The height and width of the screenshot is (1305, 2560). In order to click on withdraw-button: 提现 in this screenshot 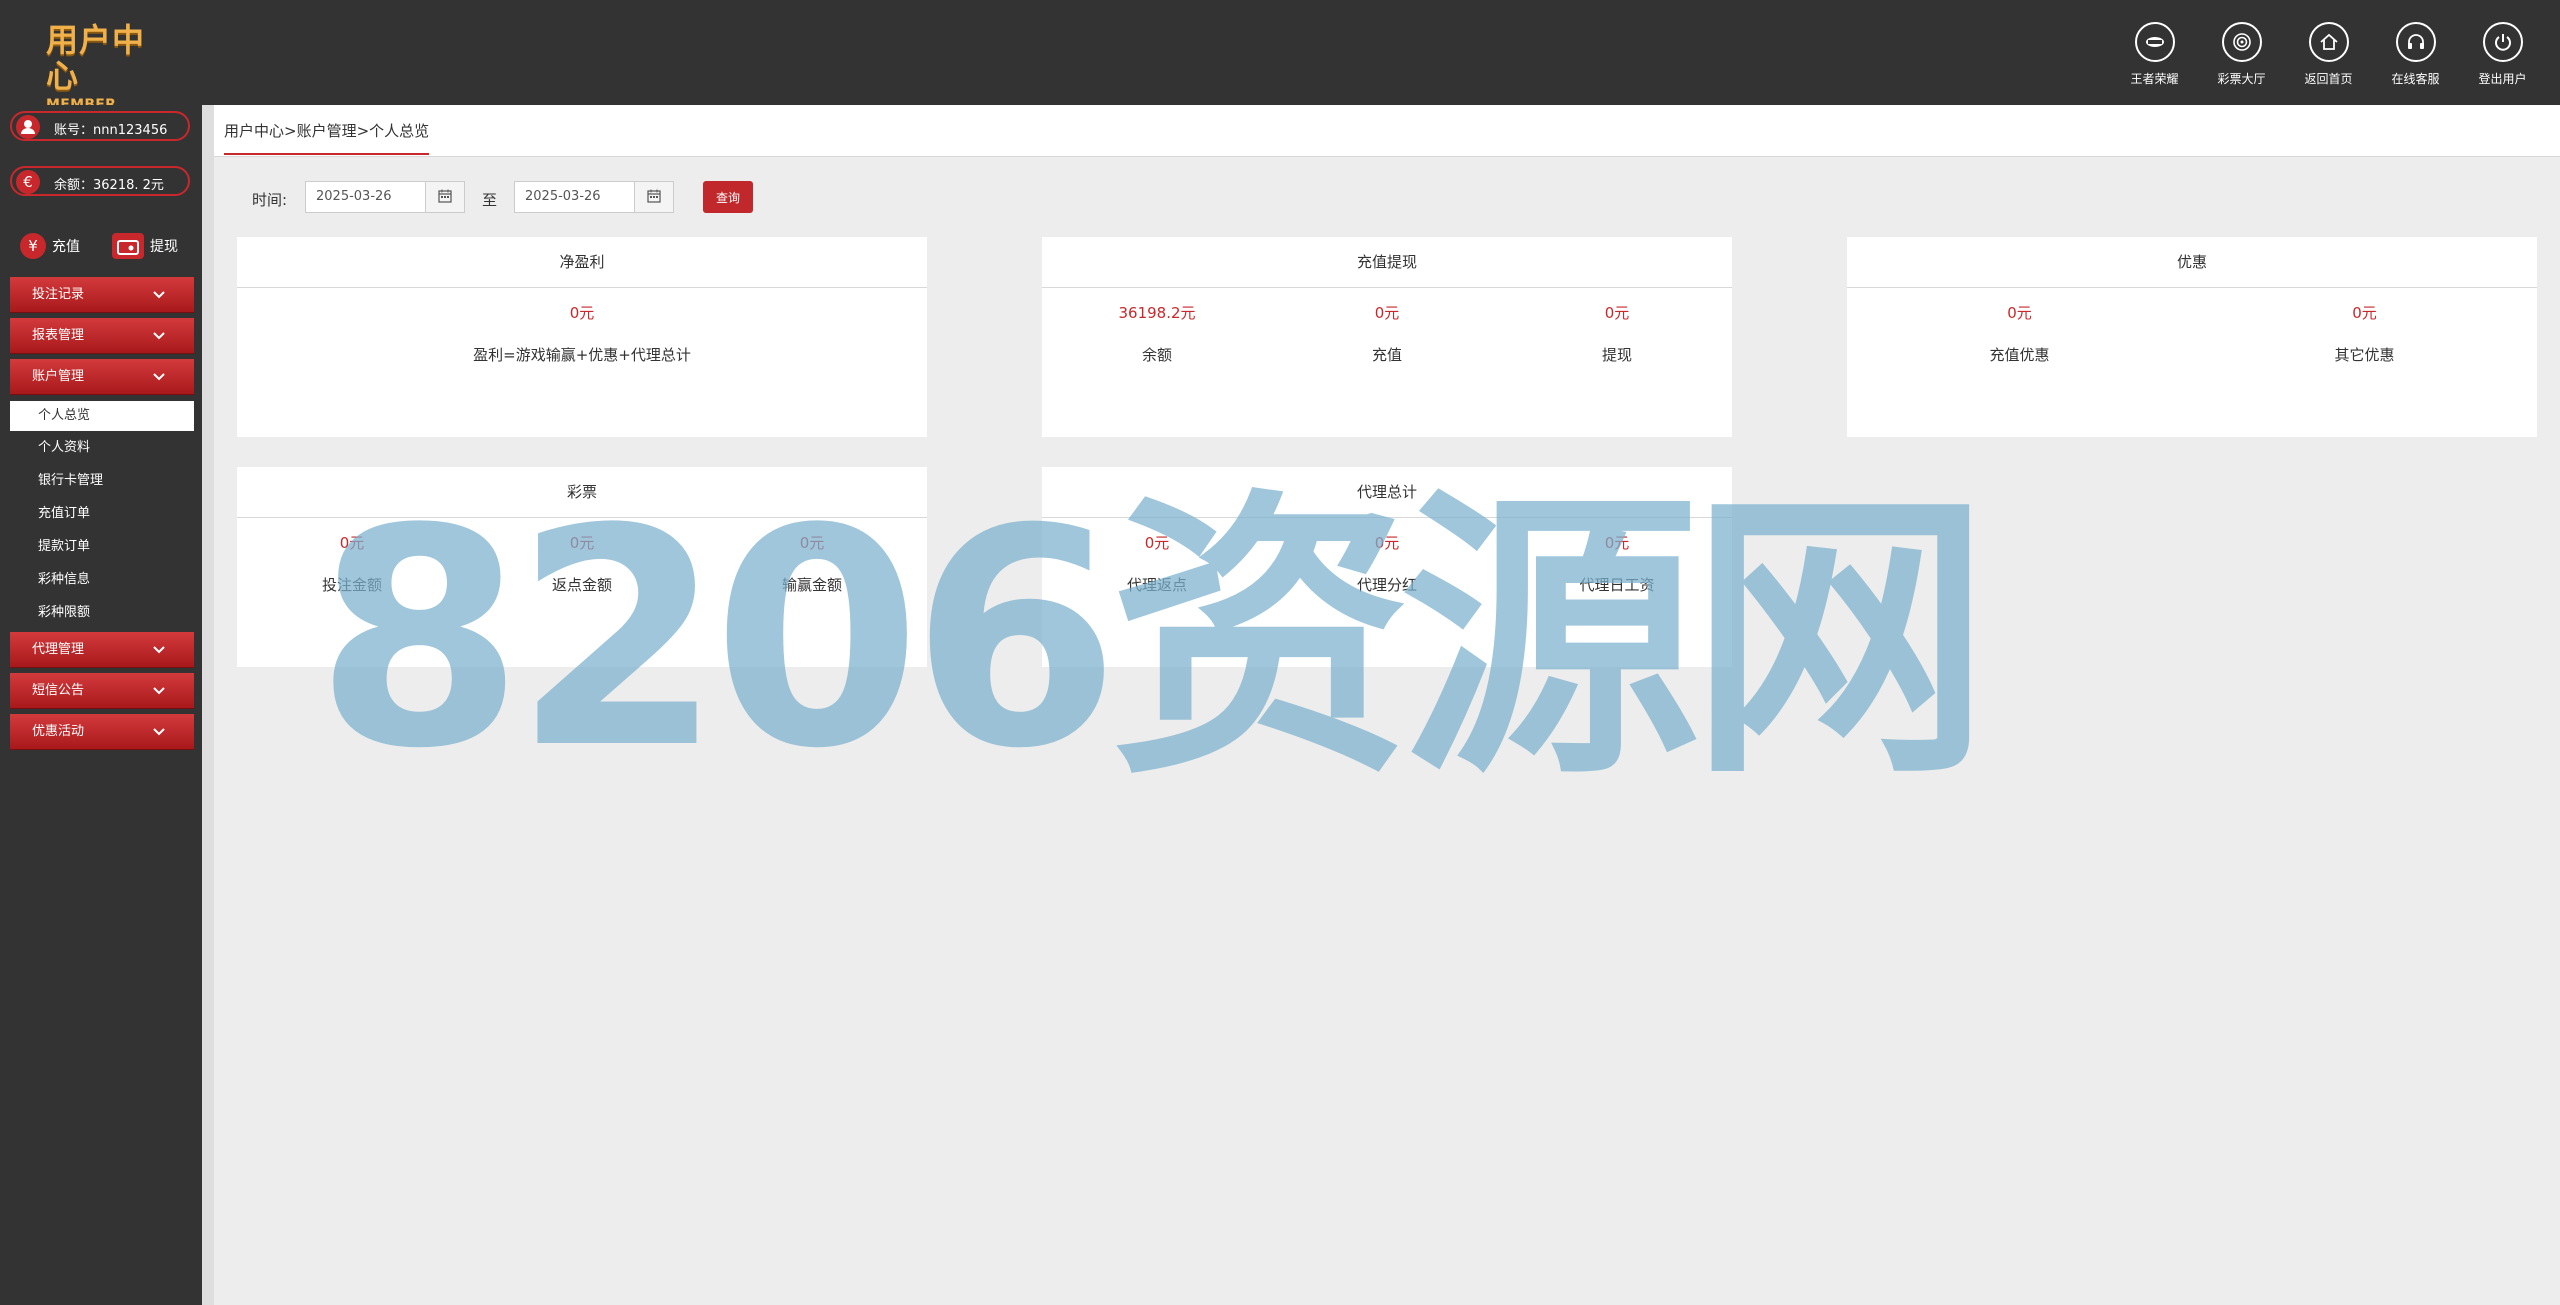, I will do `click(145, 248)`.